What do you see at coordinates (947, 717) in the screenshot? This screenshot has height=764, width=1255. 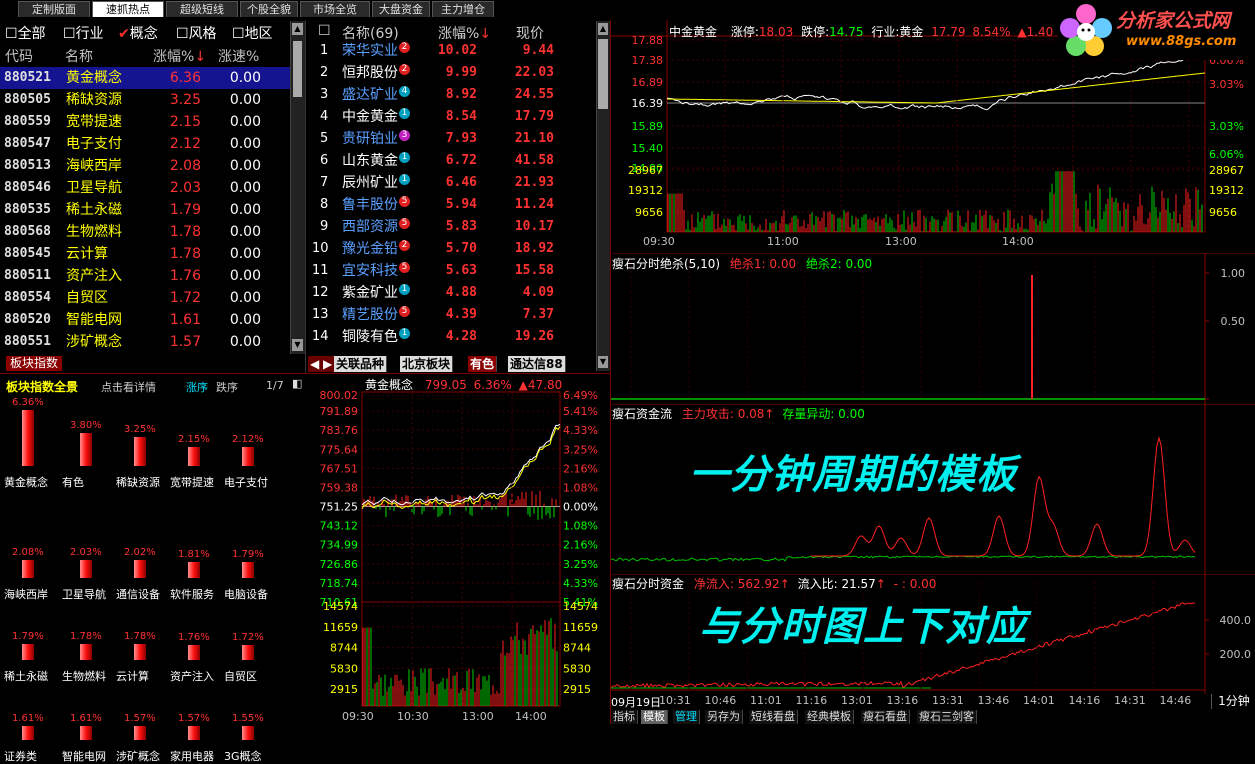 I see `bottom-nav-8: 瘦石三剑客` at bounding box center [947, 717].